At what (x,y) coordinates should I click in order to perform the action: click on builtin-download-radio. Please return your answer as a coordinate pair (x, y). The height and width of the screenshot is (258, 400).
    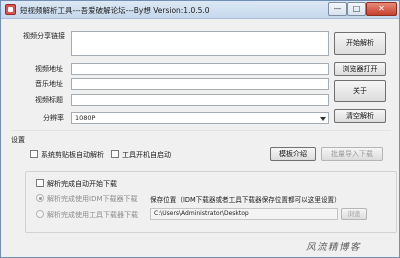
    Looking at the image, I should click on (40, 214).